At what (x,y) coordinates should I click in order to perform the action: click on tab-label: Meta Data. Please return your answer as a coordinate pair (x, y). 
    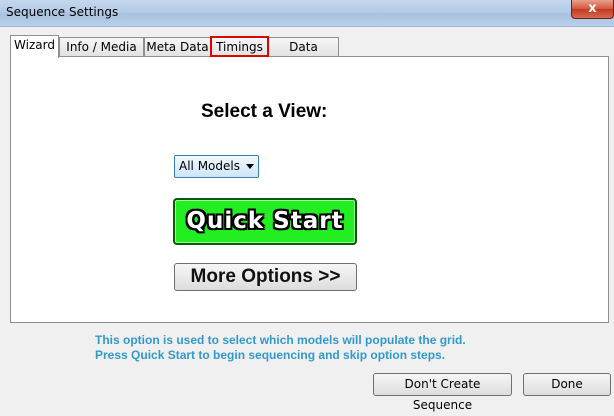
    Looking at the image, I should click on (177, 47).